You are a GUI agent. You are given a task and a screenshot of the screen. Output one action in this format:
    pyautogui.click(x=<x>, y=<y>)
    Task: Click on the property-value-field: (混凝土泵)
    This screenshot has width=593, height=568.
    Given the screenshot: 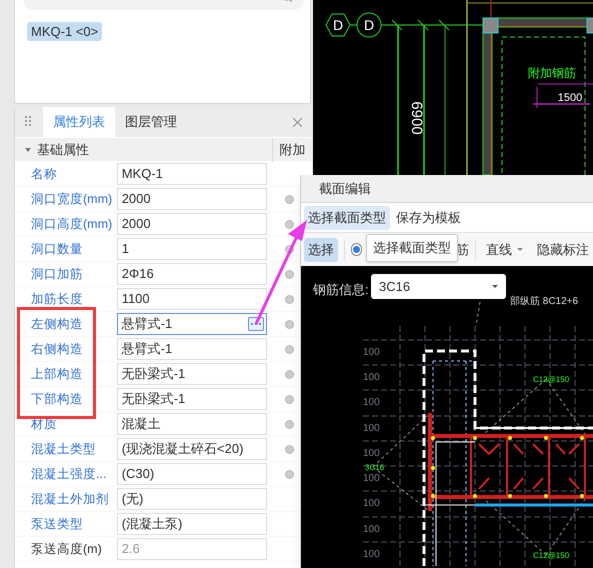 What is the action you would take?
    pyautogui.click(x=192, y=524)
    